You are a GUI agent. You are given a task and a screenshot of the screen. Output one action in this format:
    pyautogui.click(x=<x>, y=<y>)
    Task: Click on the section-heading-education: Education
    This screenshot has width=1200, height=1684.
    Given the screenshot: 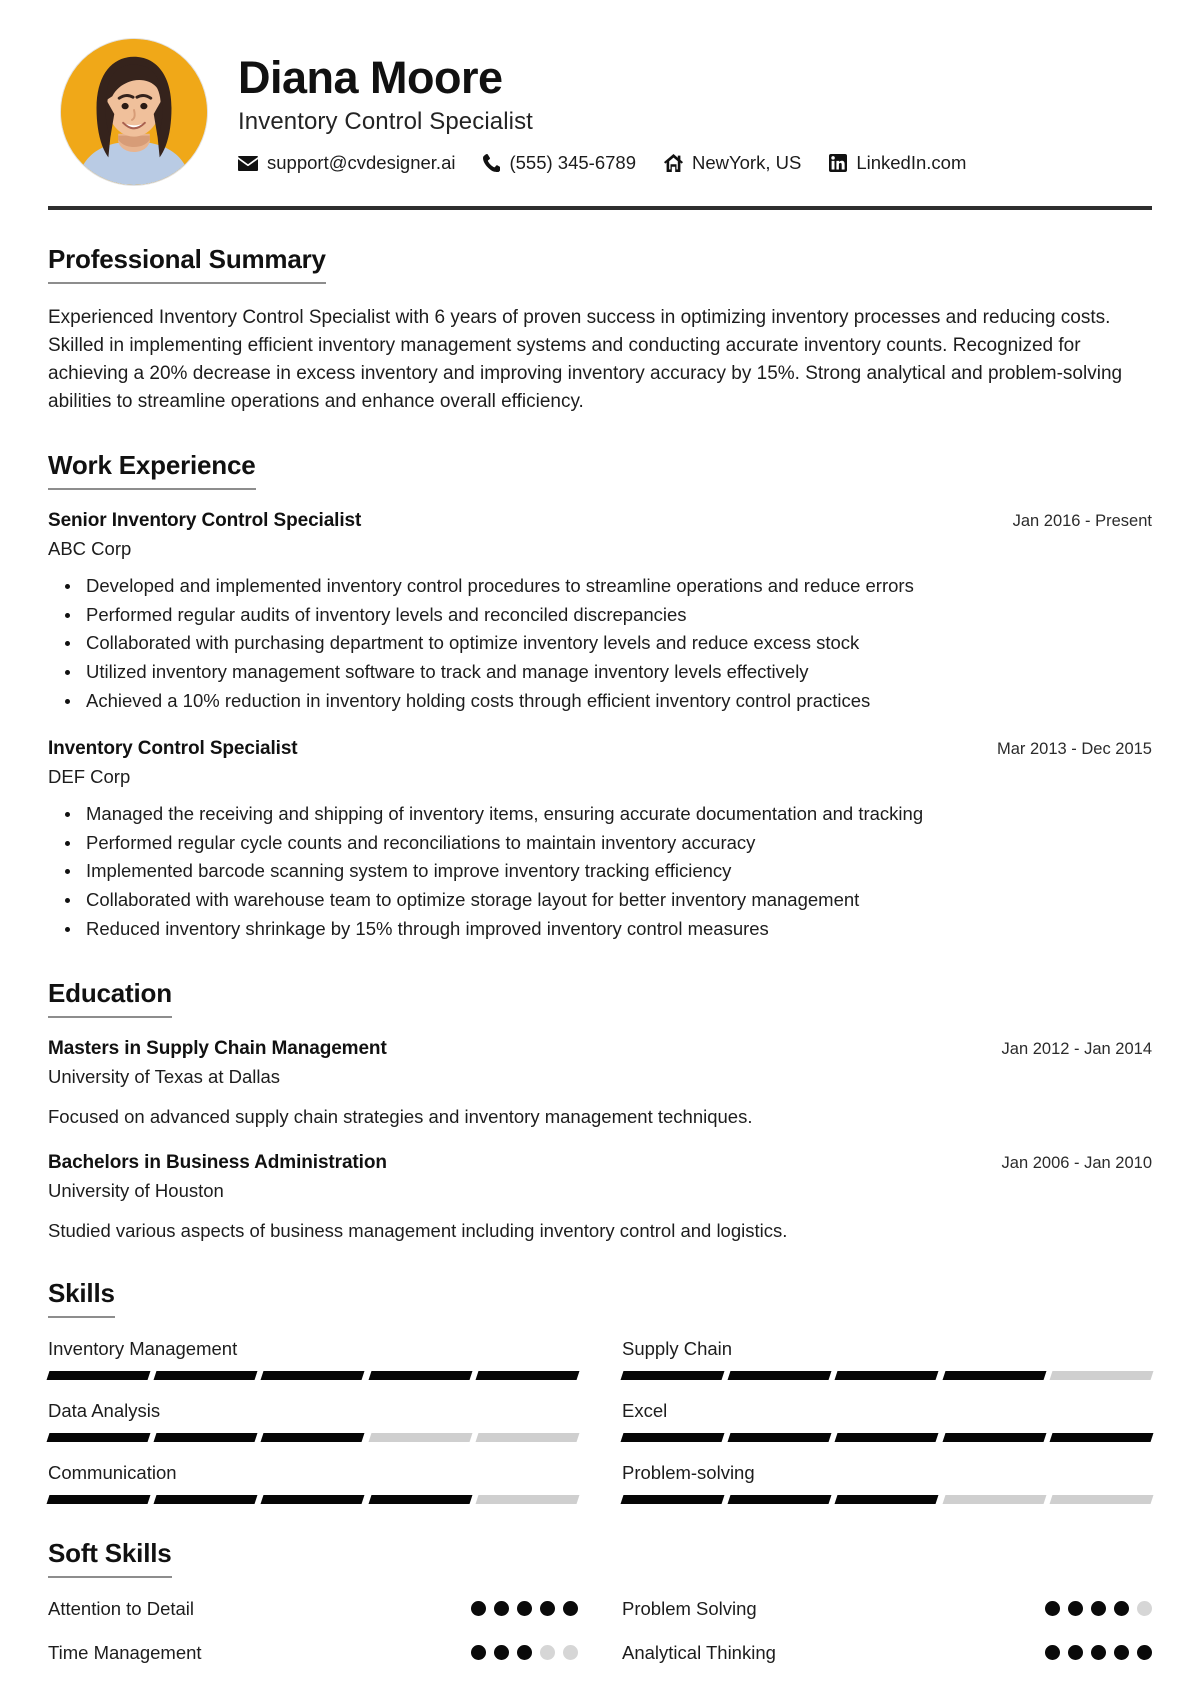 What is the action you would take?
    pyautogui.click(x=110, y=998)
    